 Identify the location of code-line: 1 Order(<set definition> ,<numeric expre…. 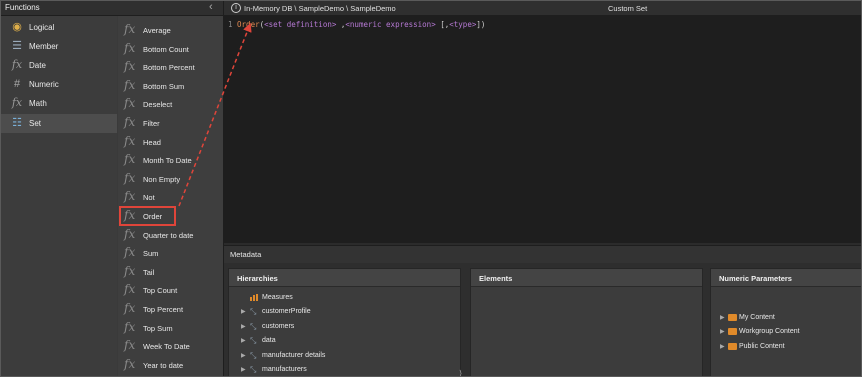
(356, 24).